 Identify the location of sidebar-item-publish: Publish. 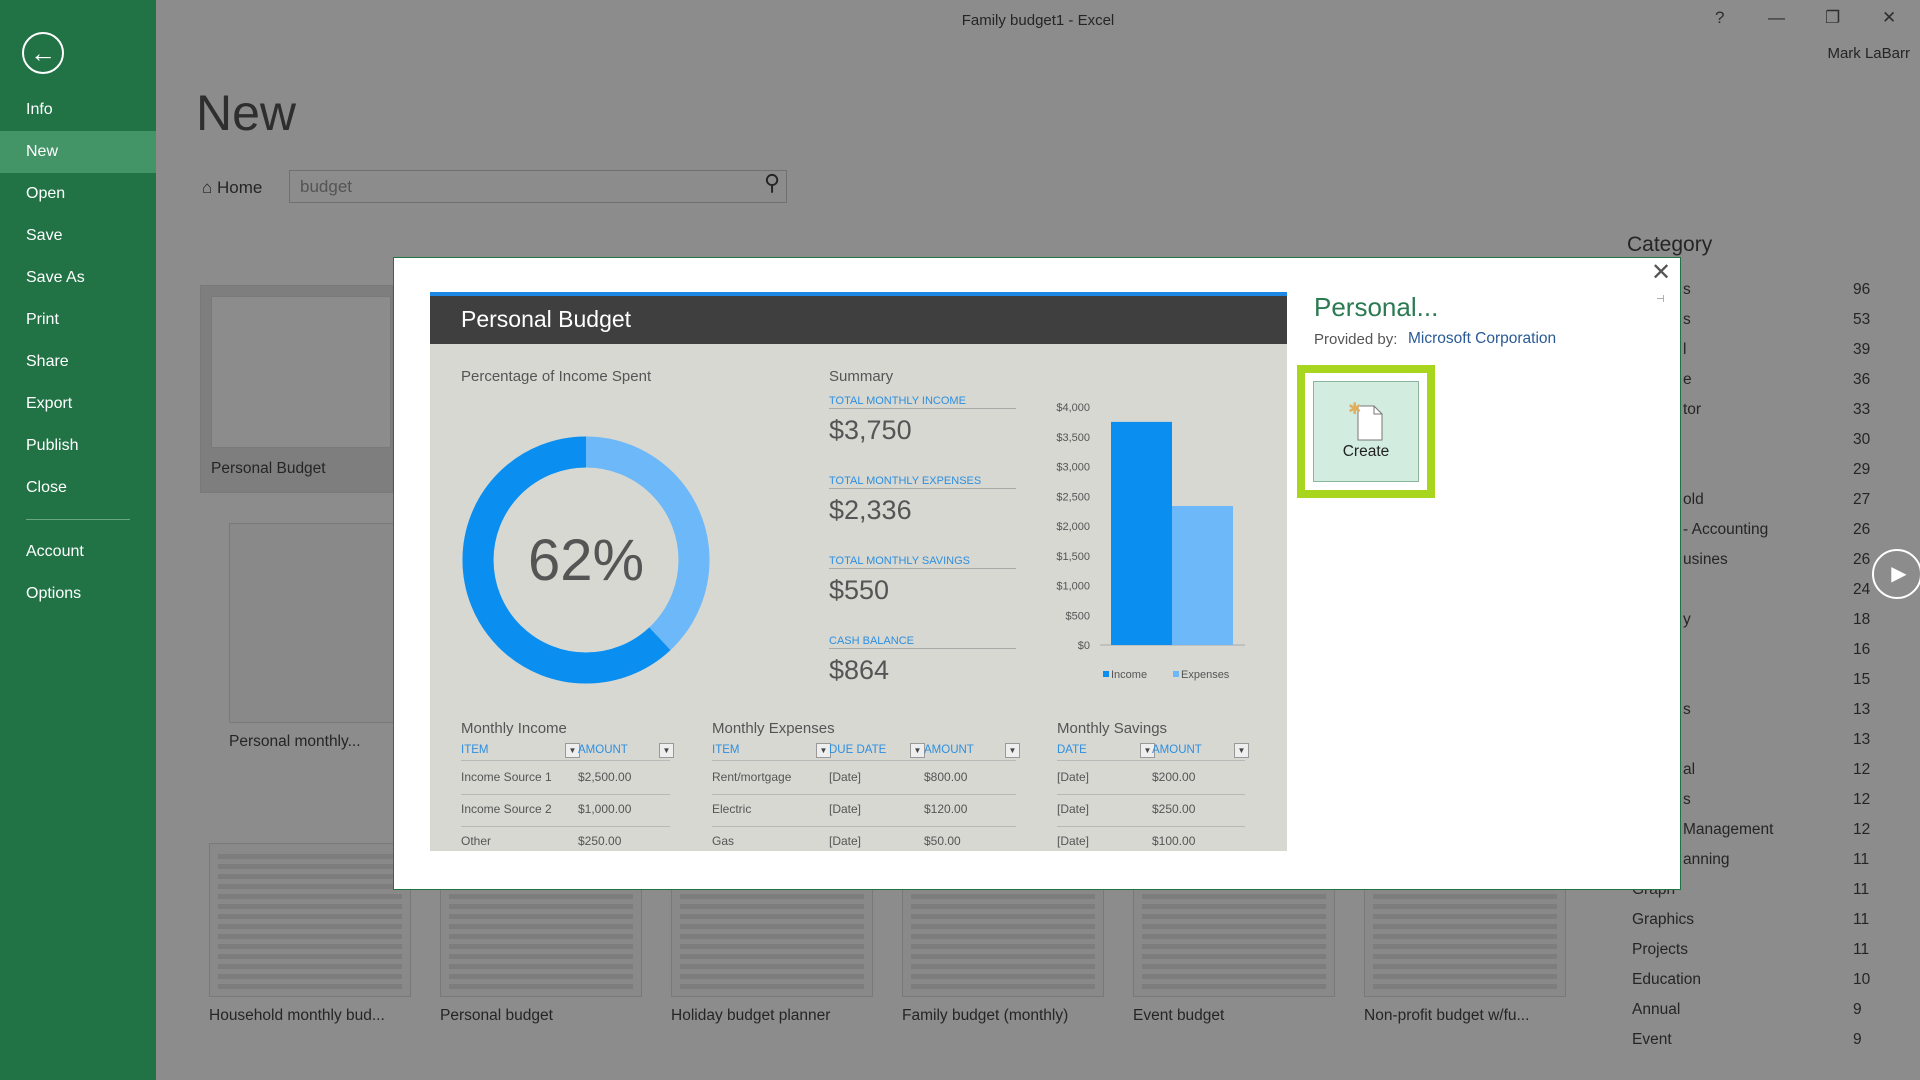
(78, 446).